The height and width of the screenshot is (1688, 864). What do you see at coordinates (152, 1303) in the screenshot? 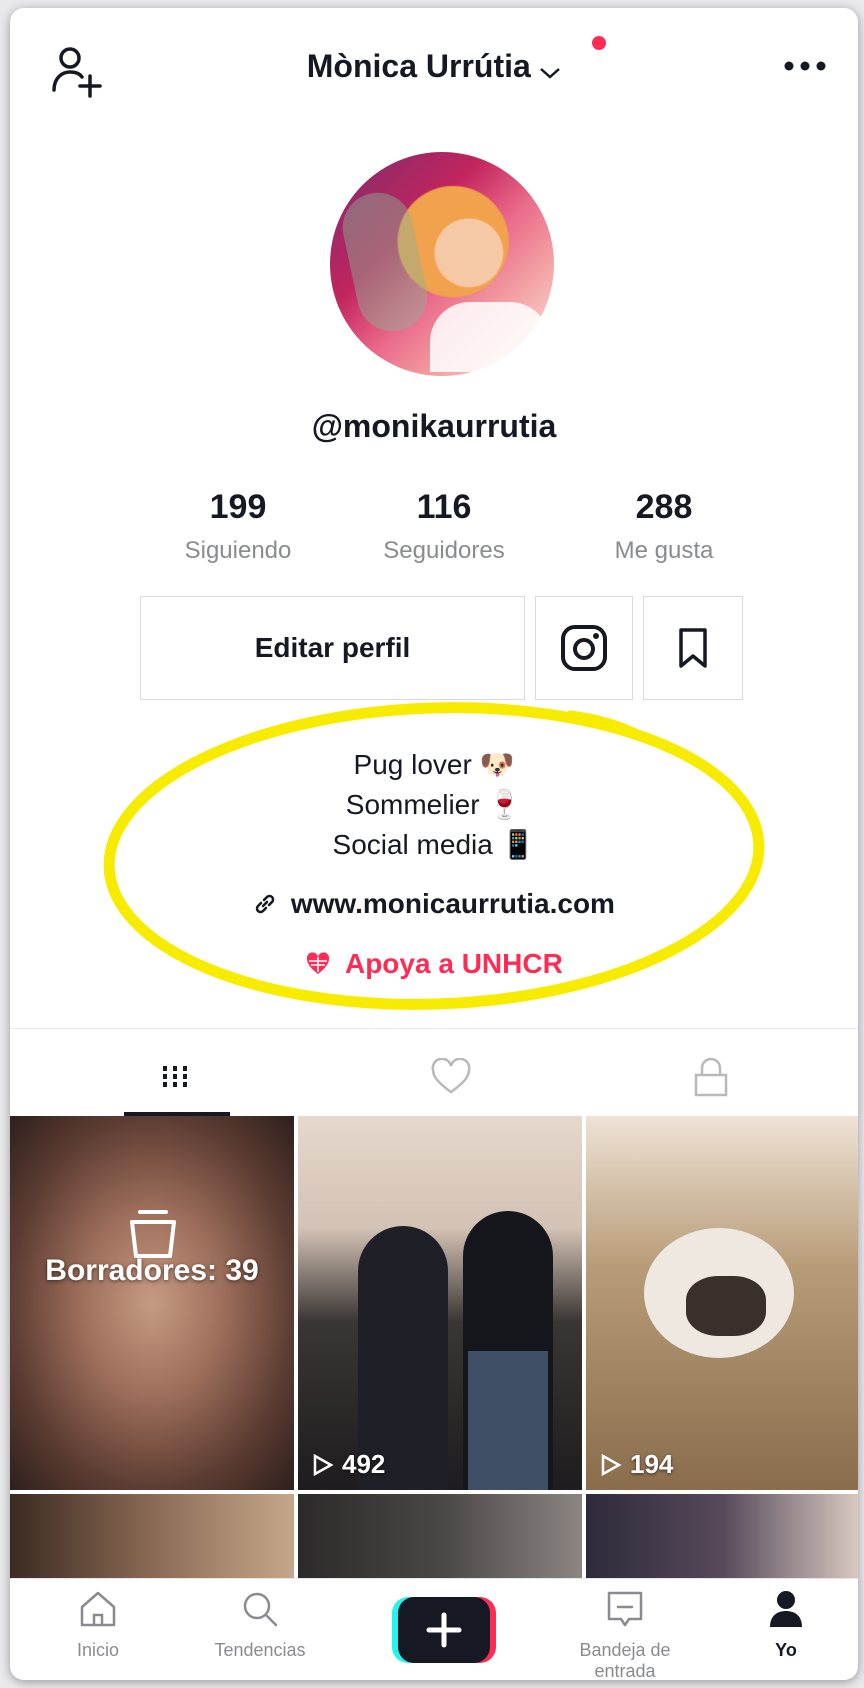
I see `drafts-tile: Borradores: 39` at bounding box center [152, 1303].